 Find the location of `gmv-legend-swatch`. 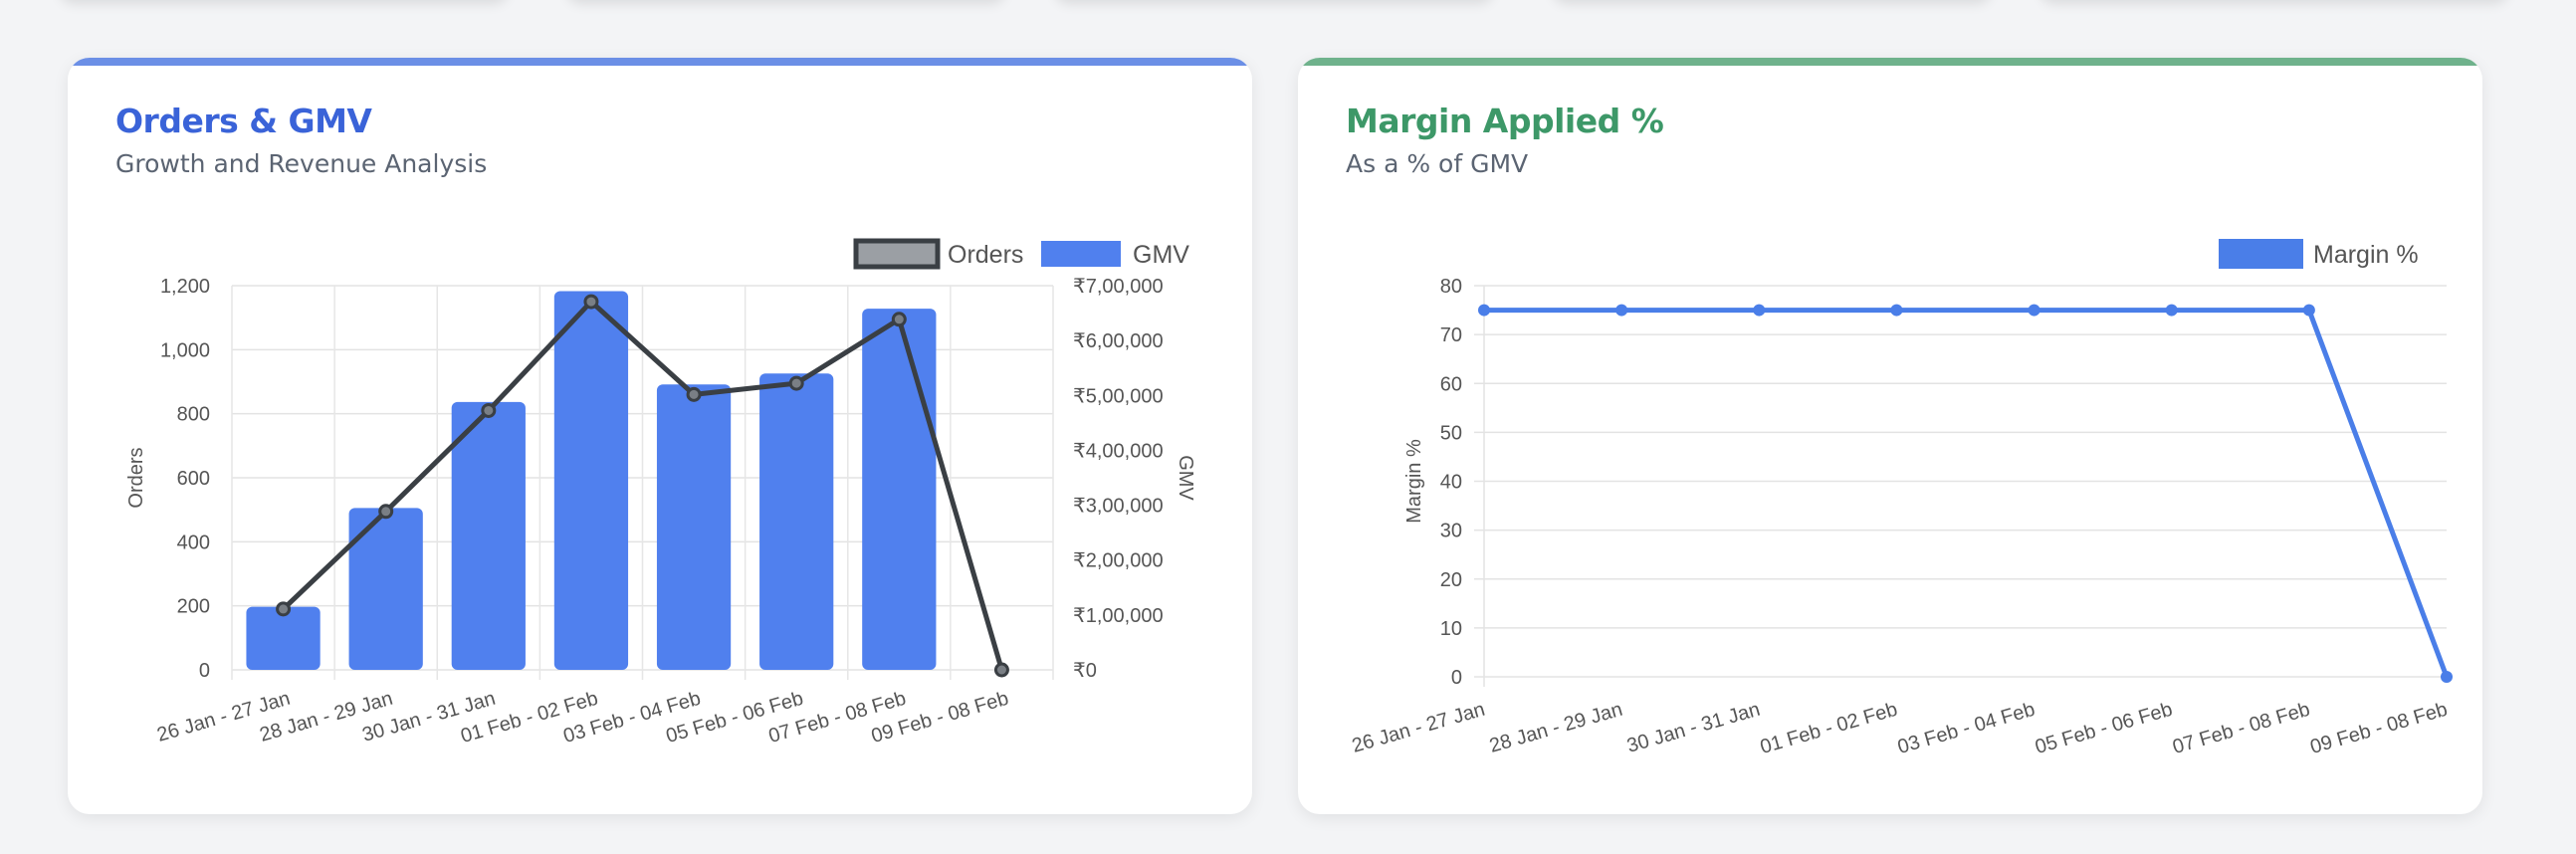

gmv-legend-swatch is located at coordinates (1081, 254).